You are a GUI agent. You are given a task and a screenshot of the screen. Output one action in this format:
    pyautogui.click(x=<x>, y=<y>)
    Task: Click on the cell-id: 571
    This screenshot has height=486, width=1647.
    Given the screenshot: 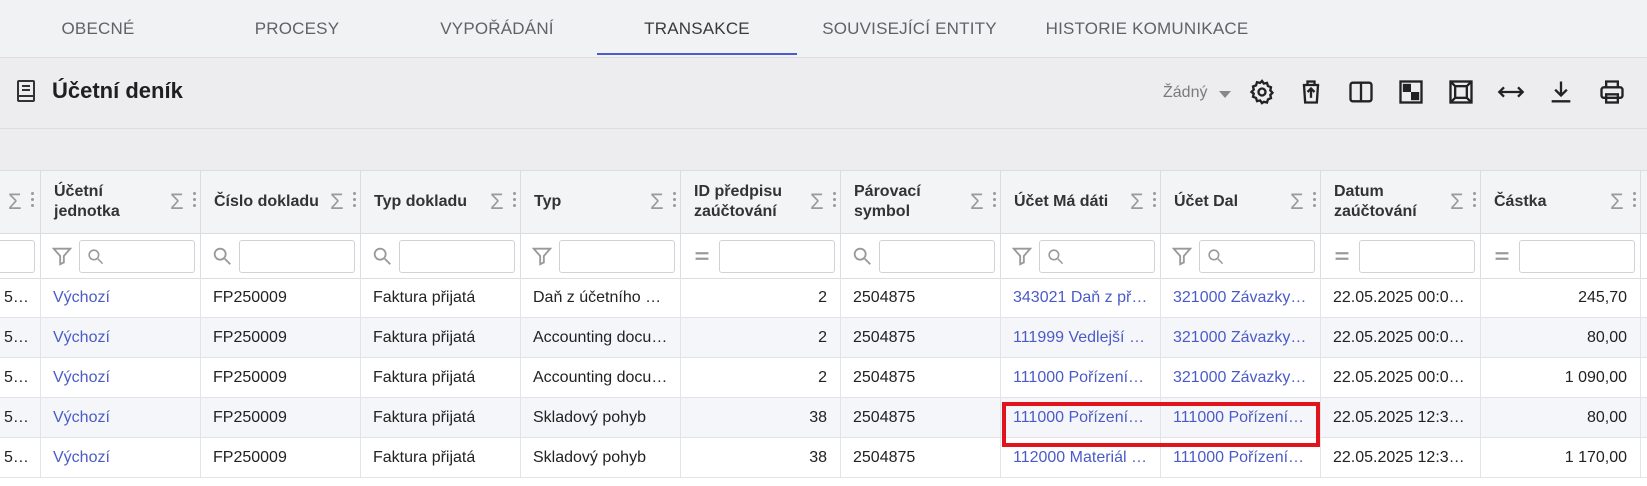 What is the action you would take?
    pyautogui.click(x=20, y=417)
    